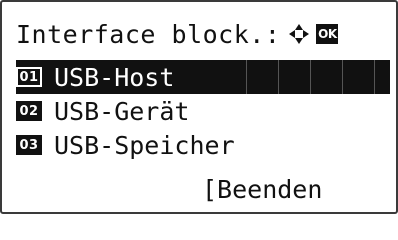 The width and height of the screenshot is (398, 240). What do you see at coordinates (299, 34) in the screenshot?
I see `four-way-arrow-icon` at bounding box center [299, 34].